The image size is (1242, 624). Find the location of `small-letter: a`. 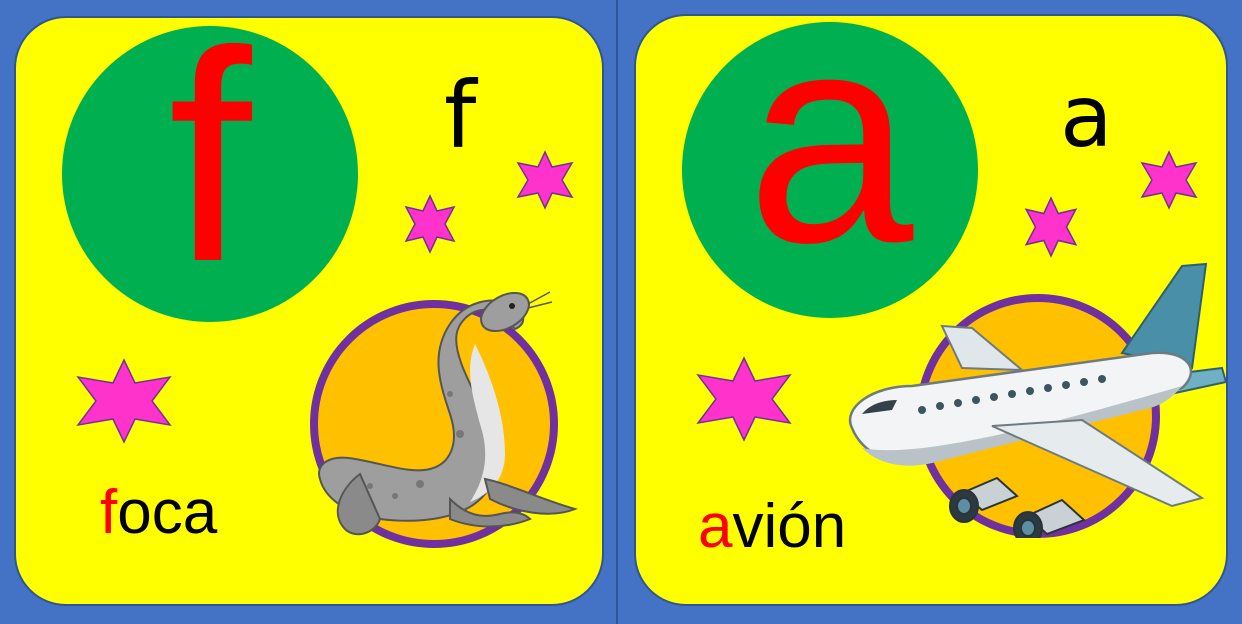

small-letter: a is located at coordinates (1086, 117).